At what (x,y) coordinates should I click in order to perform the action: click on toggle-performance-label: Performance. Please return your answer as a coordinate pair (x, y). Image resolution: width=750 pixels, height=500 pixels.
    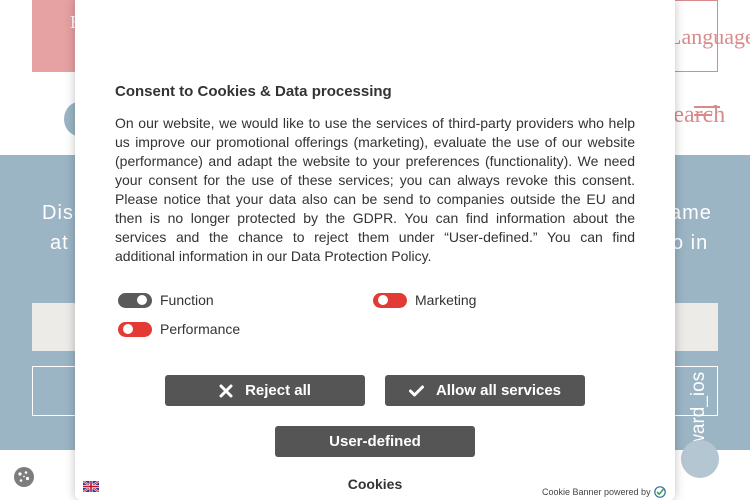
    Looking at the image, I should click on (200, 329).